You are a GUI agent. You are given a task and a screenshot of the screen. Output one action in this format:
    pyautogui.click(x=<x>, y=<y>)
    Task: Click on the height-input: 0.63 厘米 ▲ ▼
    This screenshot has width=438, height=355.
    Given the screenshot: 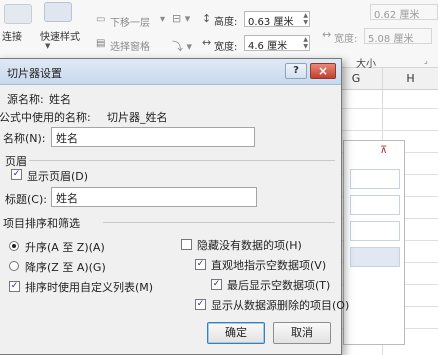 What is the action you would take?
    pyautogui.click(x=277, y=19)
    